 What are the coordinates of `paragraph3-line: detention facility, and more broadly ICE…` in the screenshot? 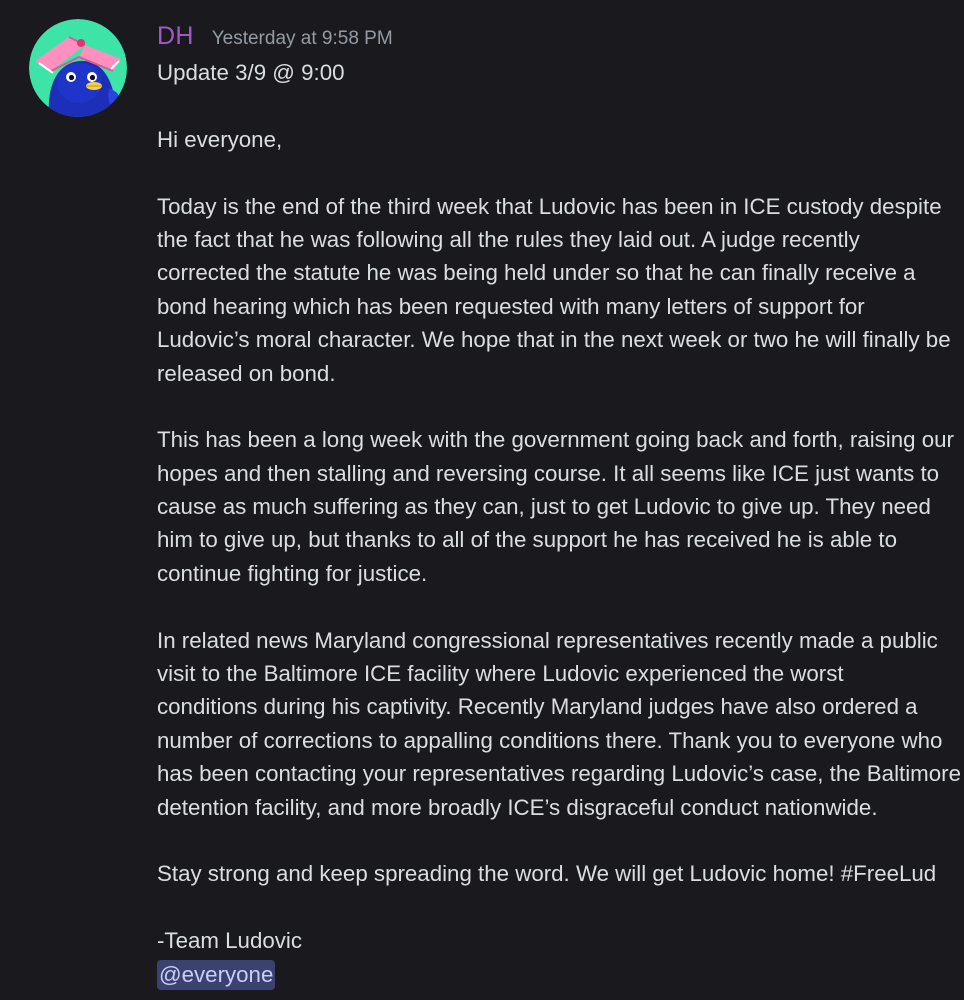 It's located at (517, 807).